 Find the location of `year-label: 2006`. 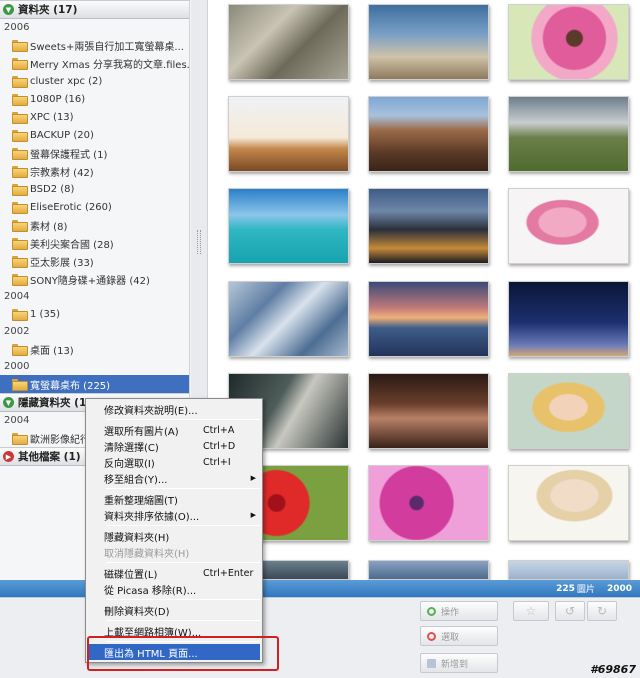

year-label: 2006 is located at coordinates (17, 27).